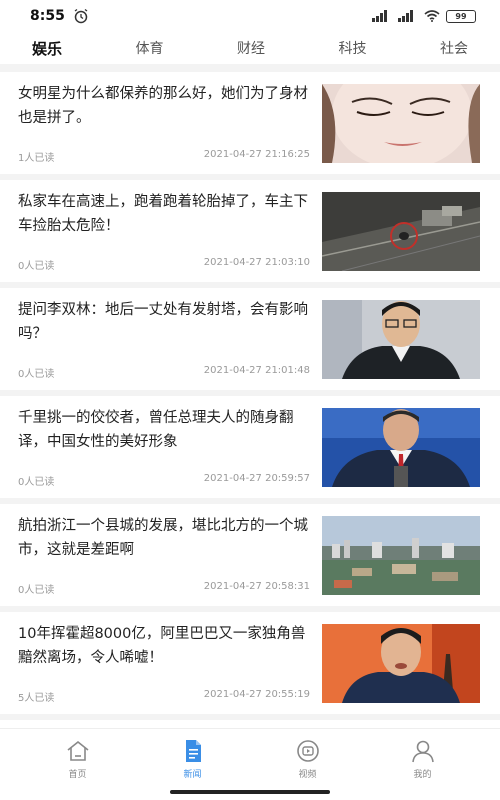 This screenshot has width=500, height=800. I want to click on news-title: 提问李双林：地后一丈处有发射塔，会有影响吗？, so click(163, 322).